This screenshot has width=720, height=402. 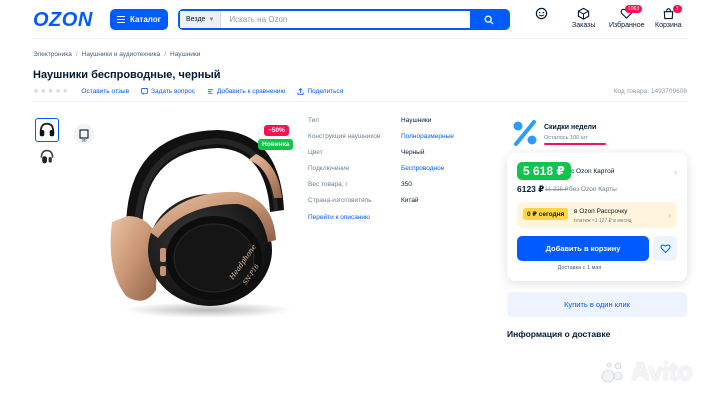 I want to click on meta-divider, so click(x=360, y=101).